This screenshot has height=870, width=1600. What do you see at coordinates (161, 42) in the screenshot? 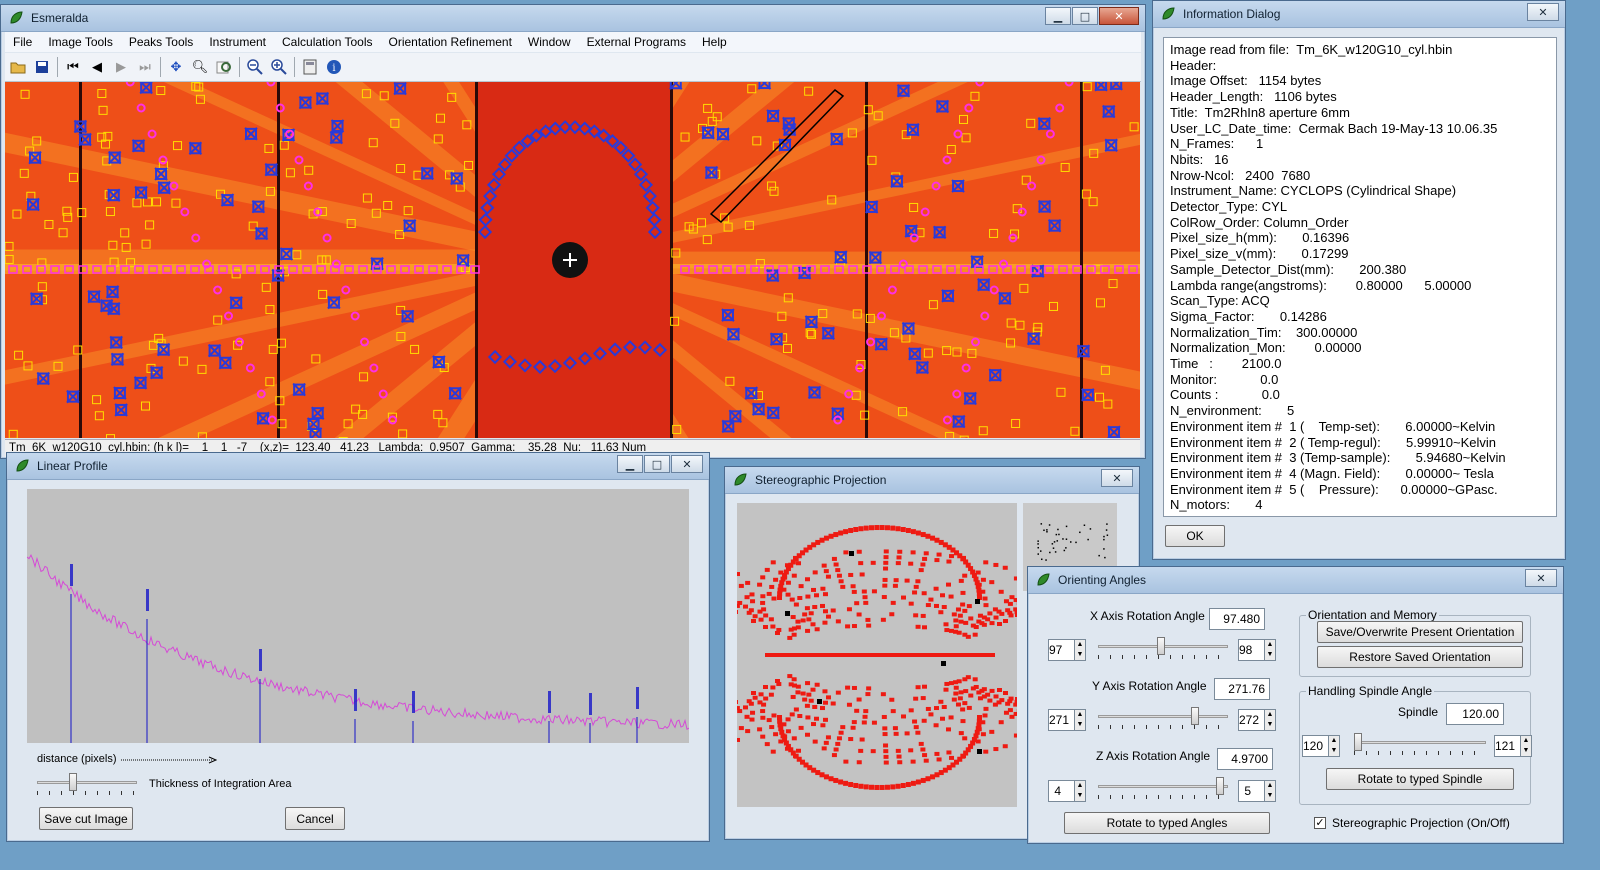
I see `menu-item: Peaks Tools` at bounding box center [161, 42].